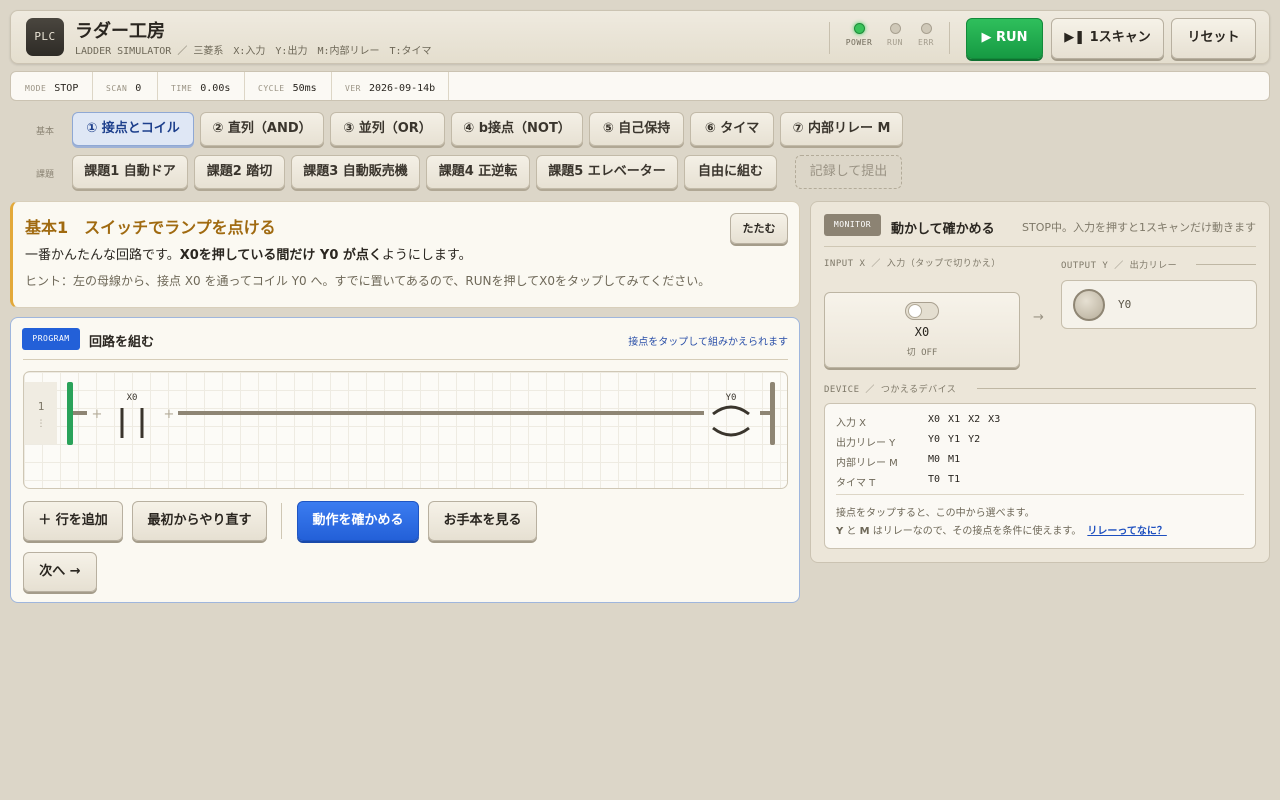  I want to click on input-section-label: INPUT X ／ 入力（タップで切りかえ）, so click(912, 264).